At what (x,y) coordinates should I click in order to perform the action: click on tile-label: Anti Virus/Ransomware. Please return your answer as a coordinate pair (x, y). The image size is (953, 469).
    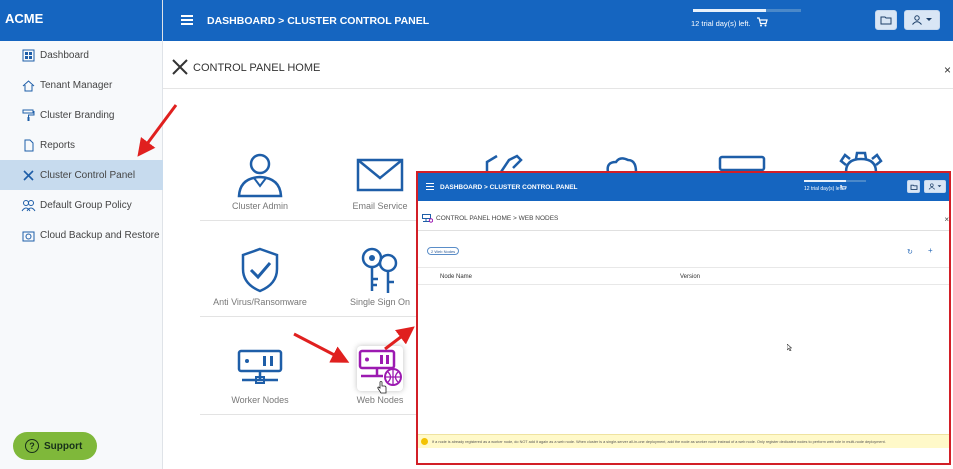
    Looking at the image, I should click on (260, 302).